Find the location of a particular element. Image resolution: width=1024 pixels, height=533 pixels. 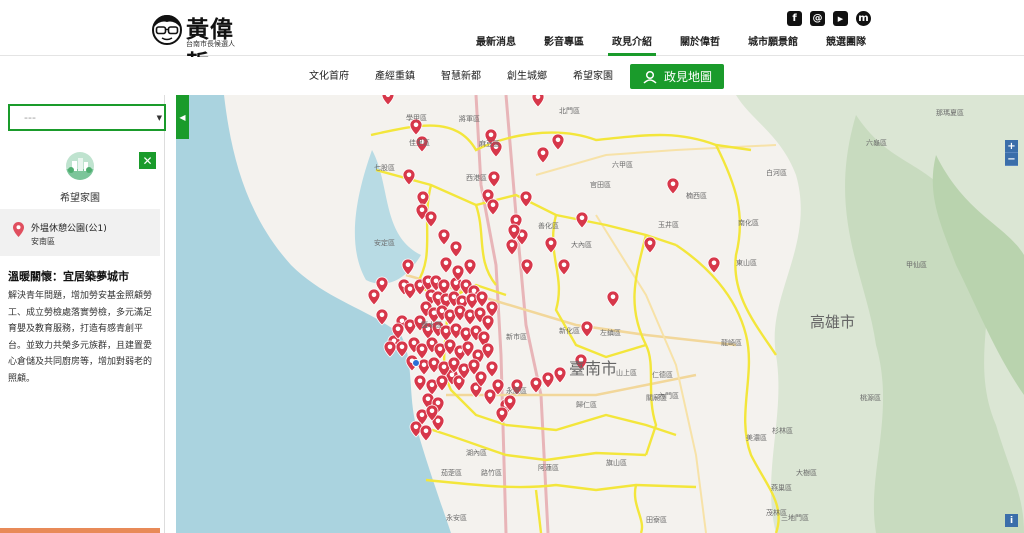

district-label: 龍崎區 is located at coordinates (731, 342).